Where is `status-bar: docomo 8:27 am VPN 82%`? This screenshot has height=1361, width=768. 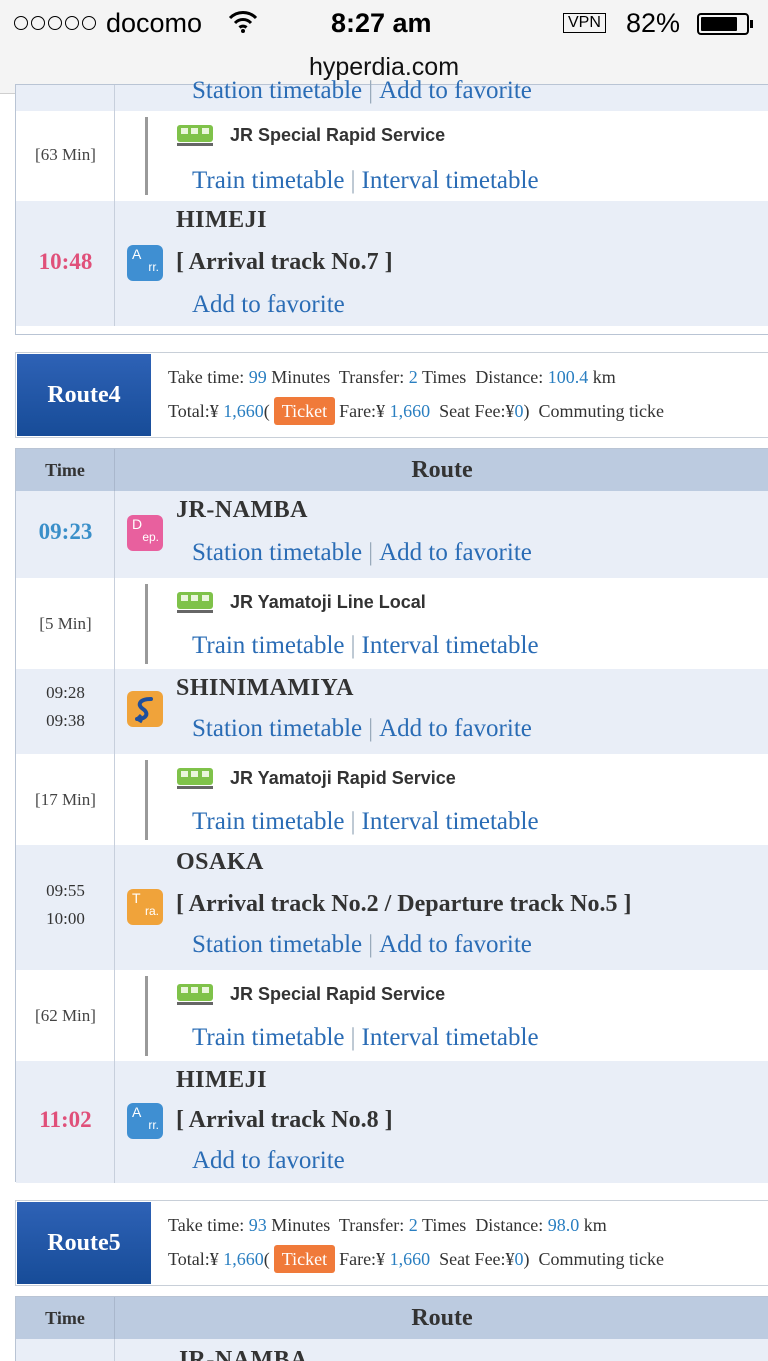 status-bar: docomo 8:27 am VPN 82% is located at coordinates (384, 23).